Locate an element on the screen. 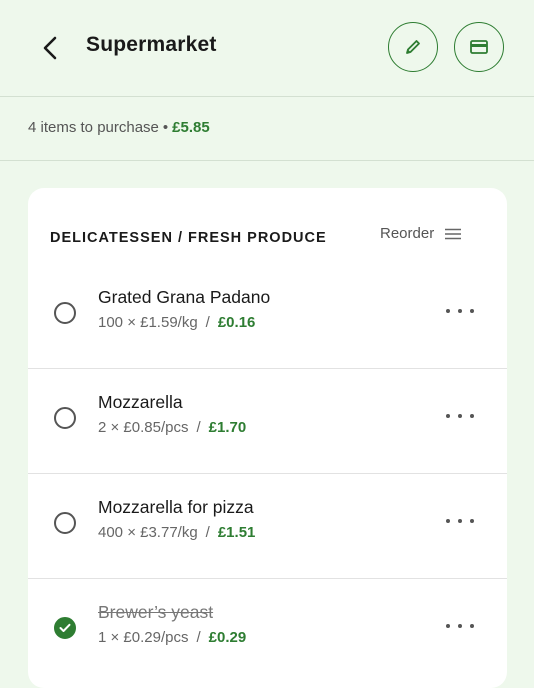 The width and height of the screenshot is (534, 688). summary-divider is located at coordinates (267, 160).